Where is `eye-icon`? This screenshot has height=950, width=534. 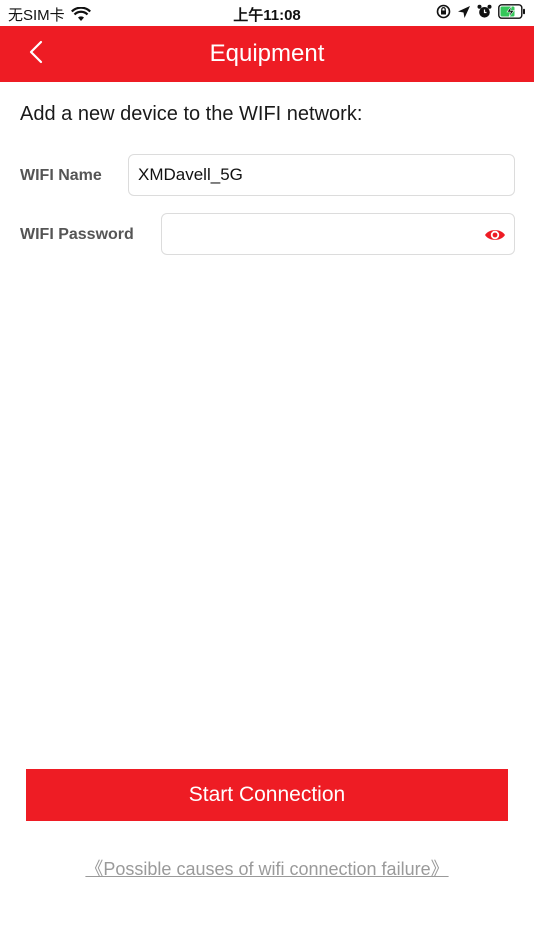
eye-icon is located at coordinates (495, 235).